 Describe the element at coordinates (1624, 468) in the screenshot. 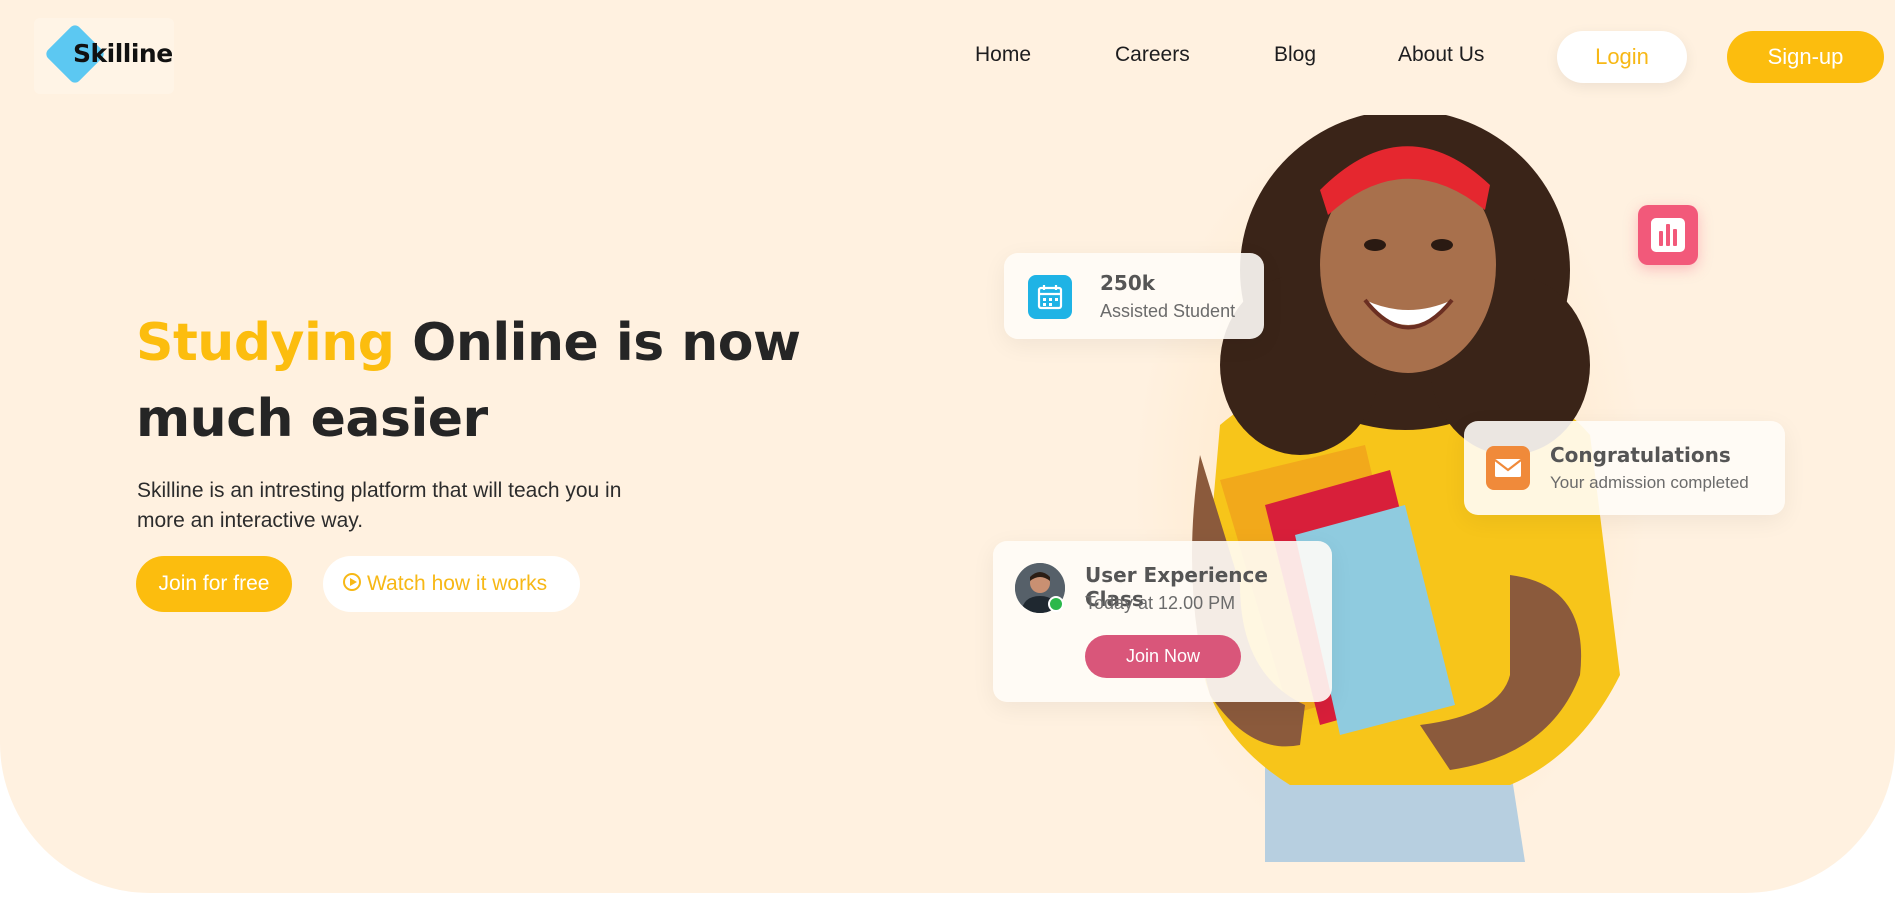

I see `congratulations-card: Congratulations Your admission completed` at that location.